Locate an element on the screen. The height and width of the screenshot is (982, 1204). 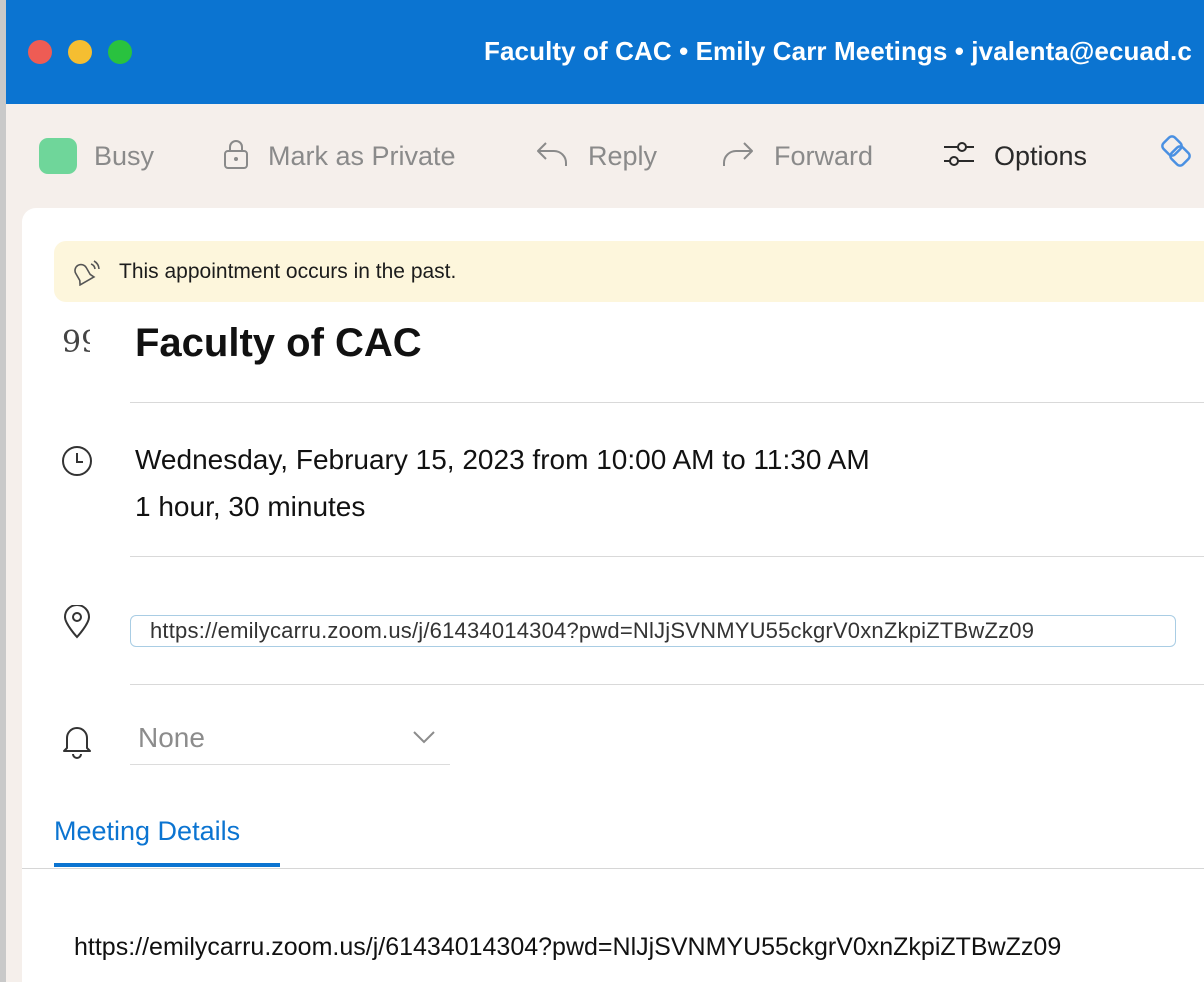
zoom-window-button is located at coordinates (120, 52).